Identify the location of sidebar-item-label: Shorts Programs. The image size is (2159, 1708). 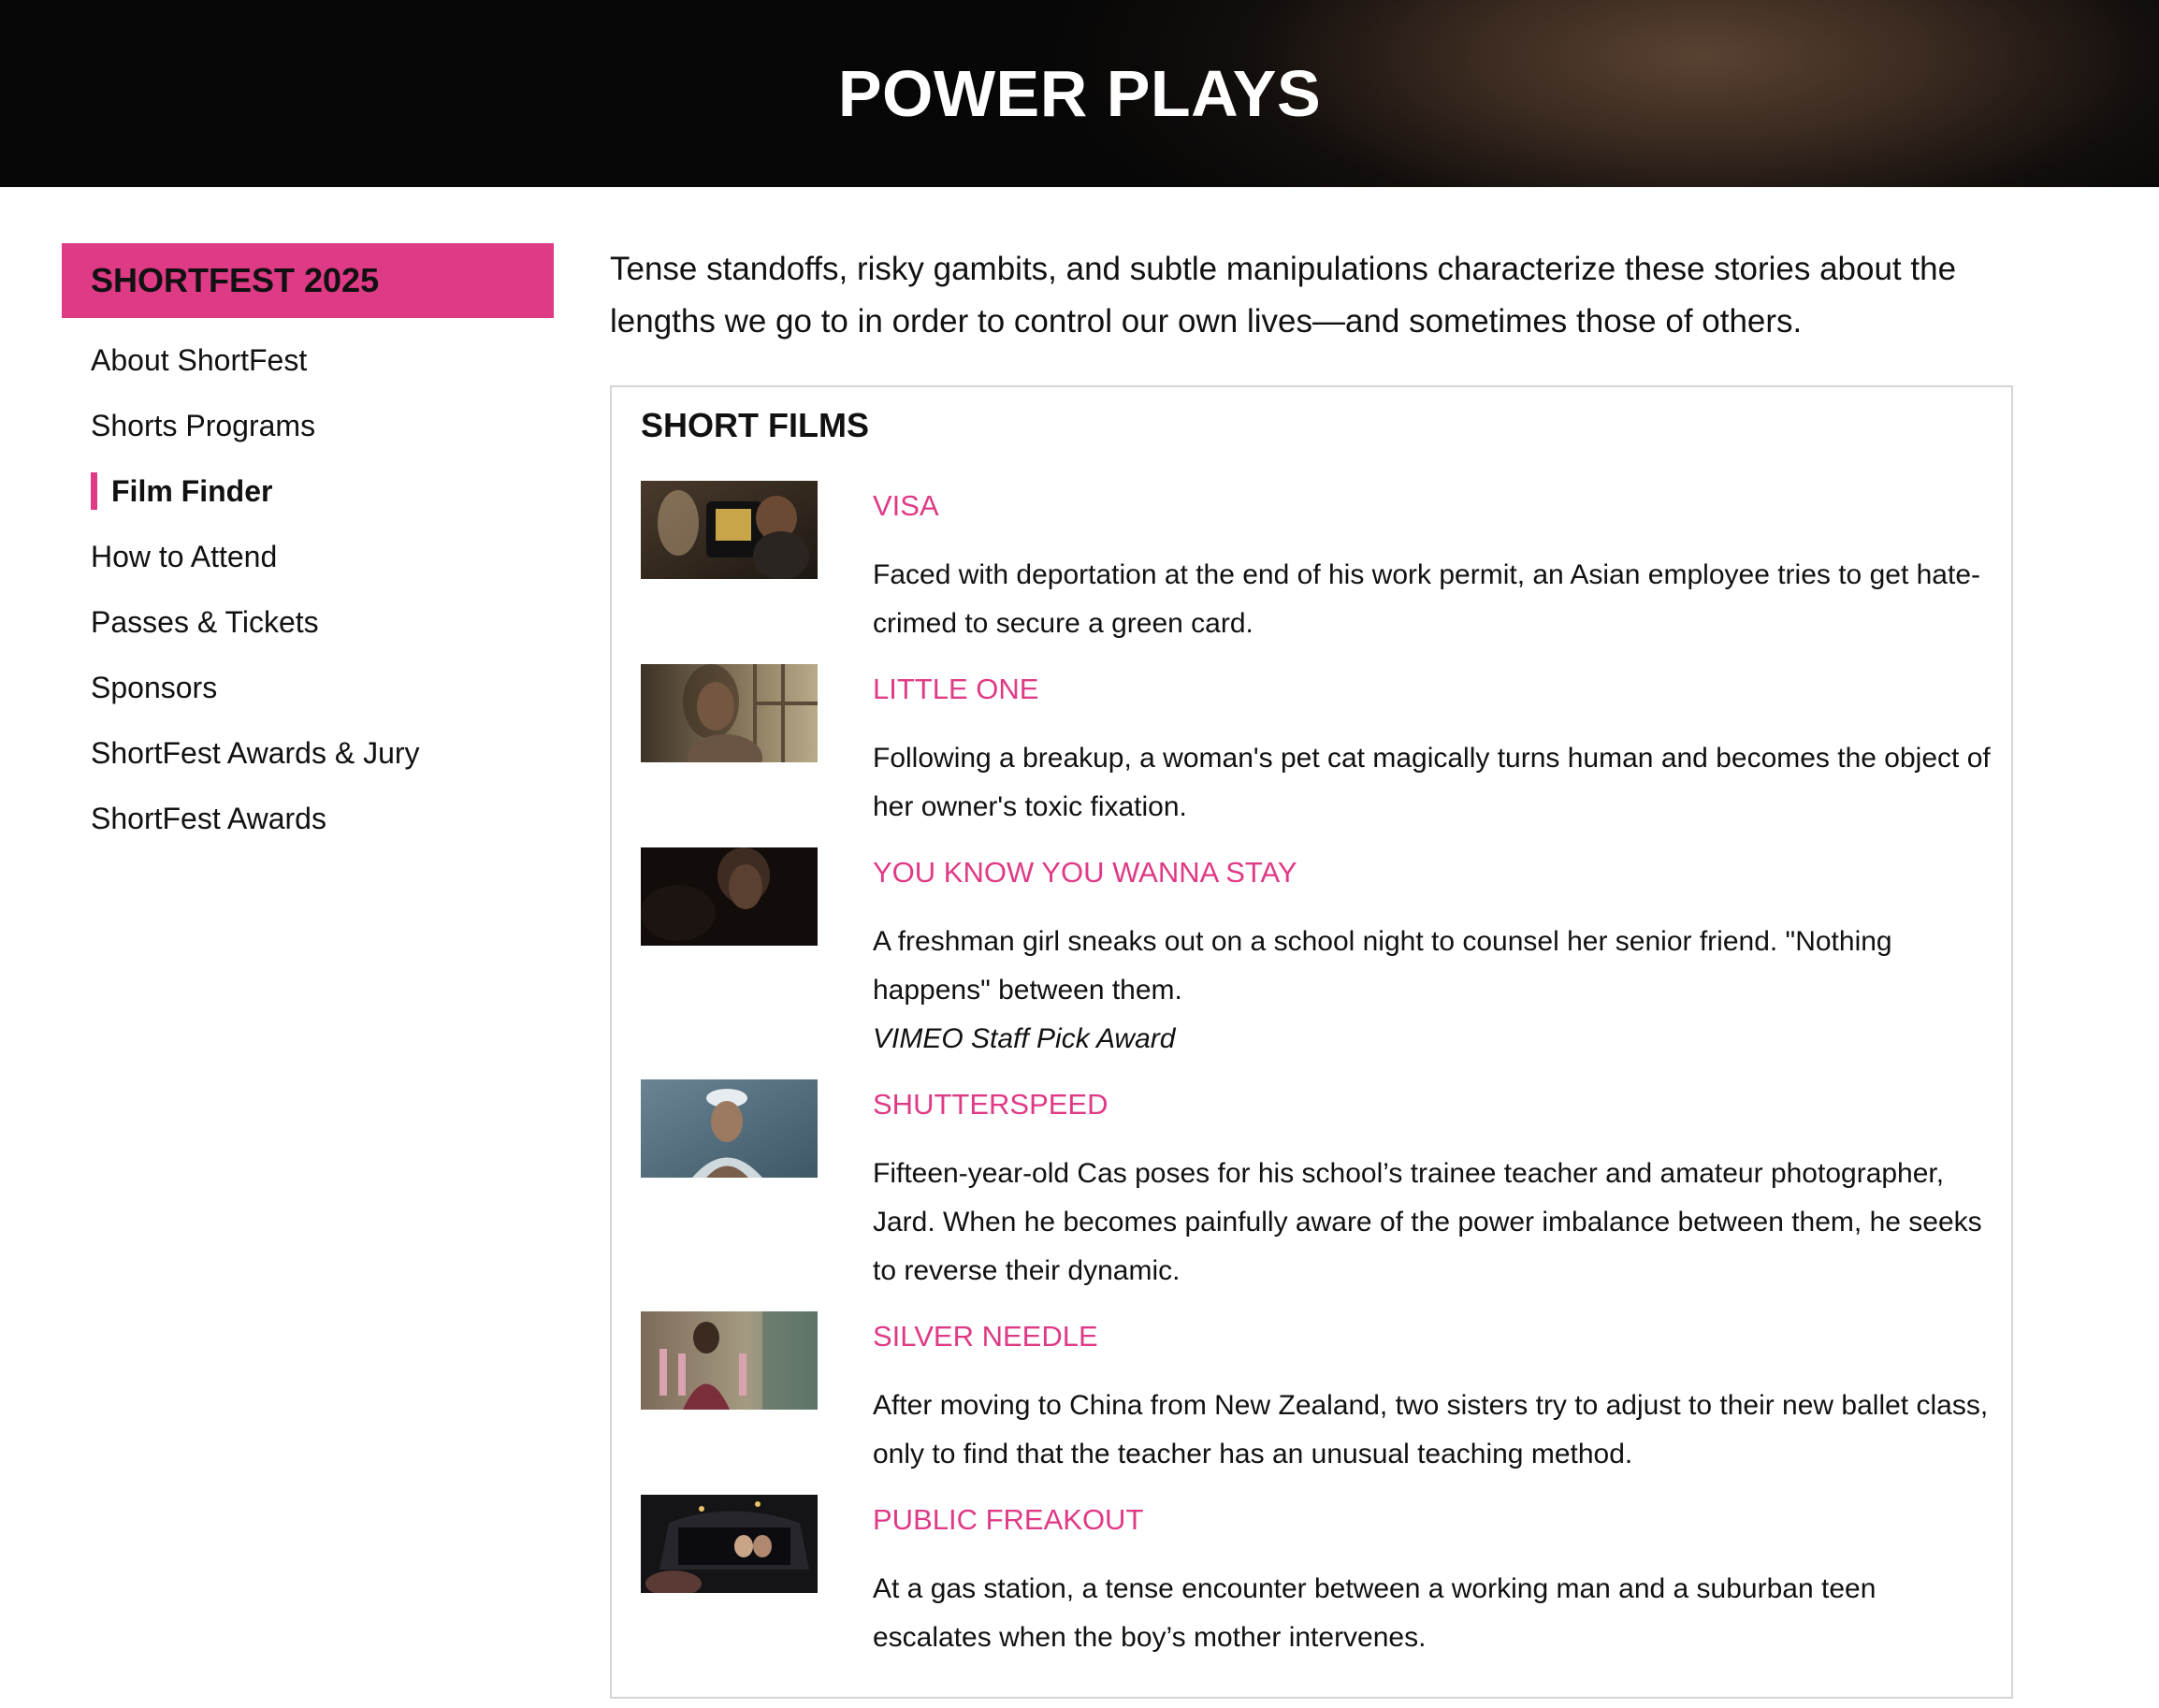
(203, 425).